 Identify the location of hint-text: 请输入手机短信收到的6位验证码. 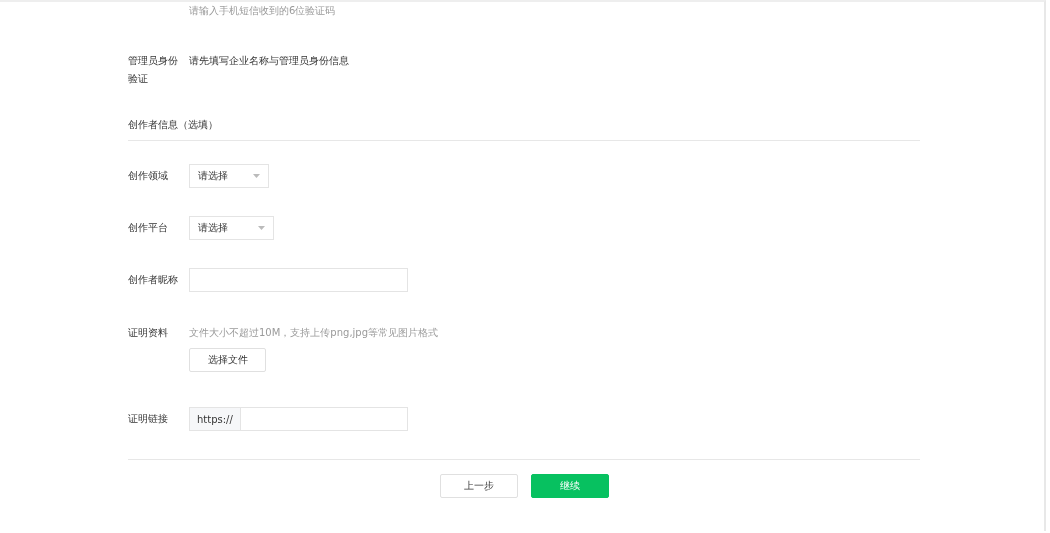
(263, 11).